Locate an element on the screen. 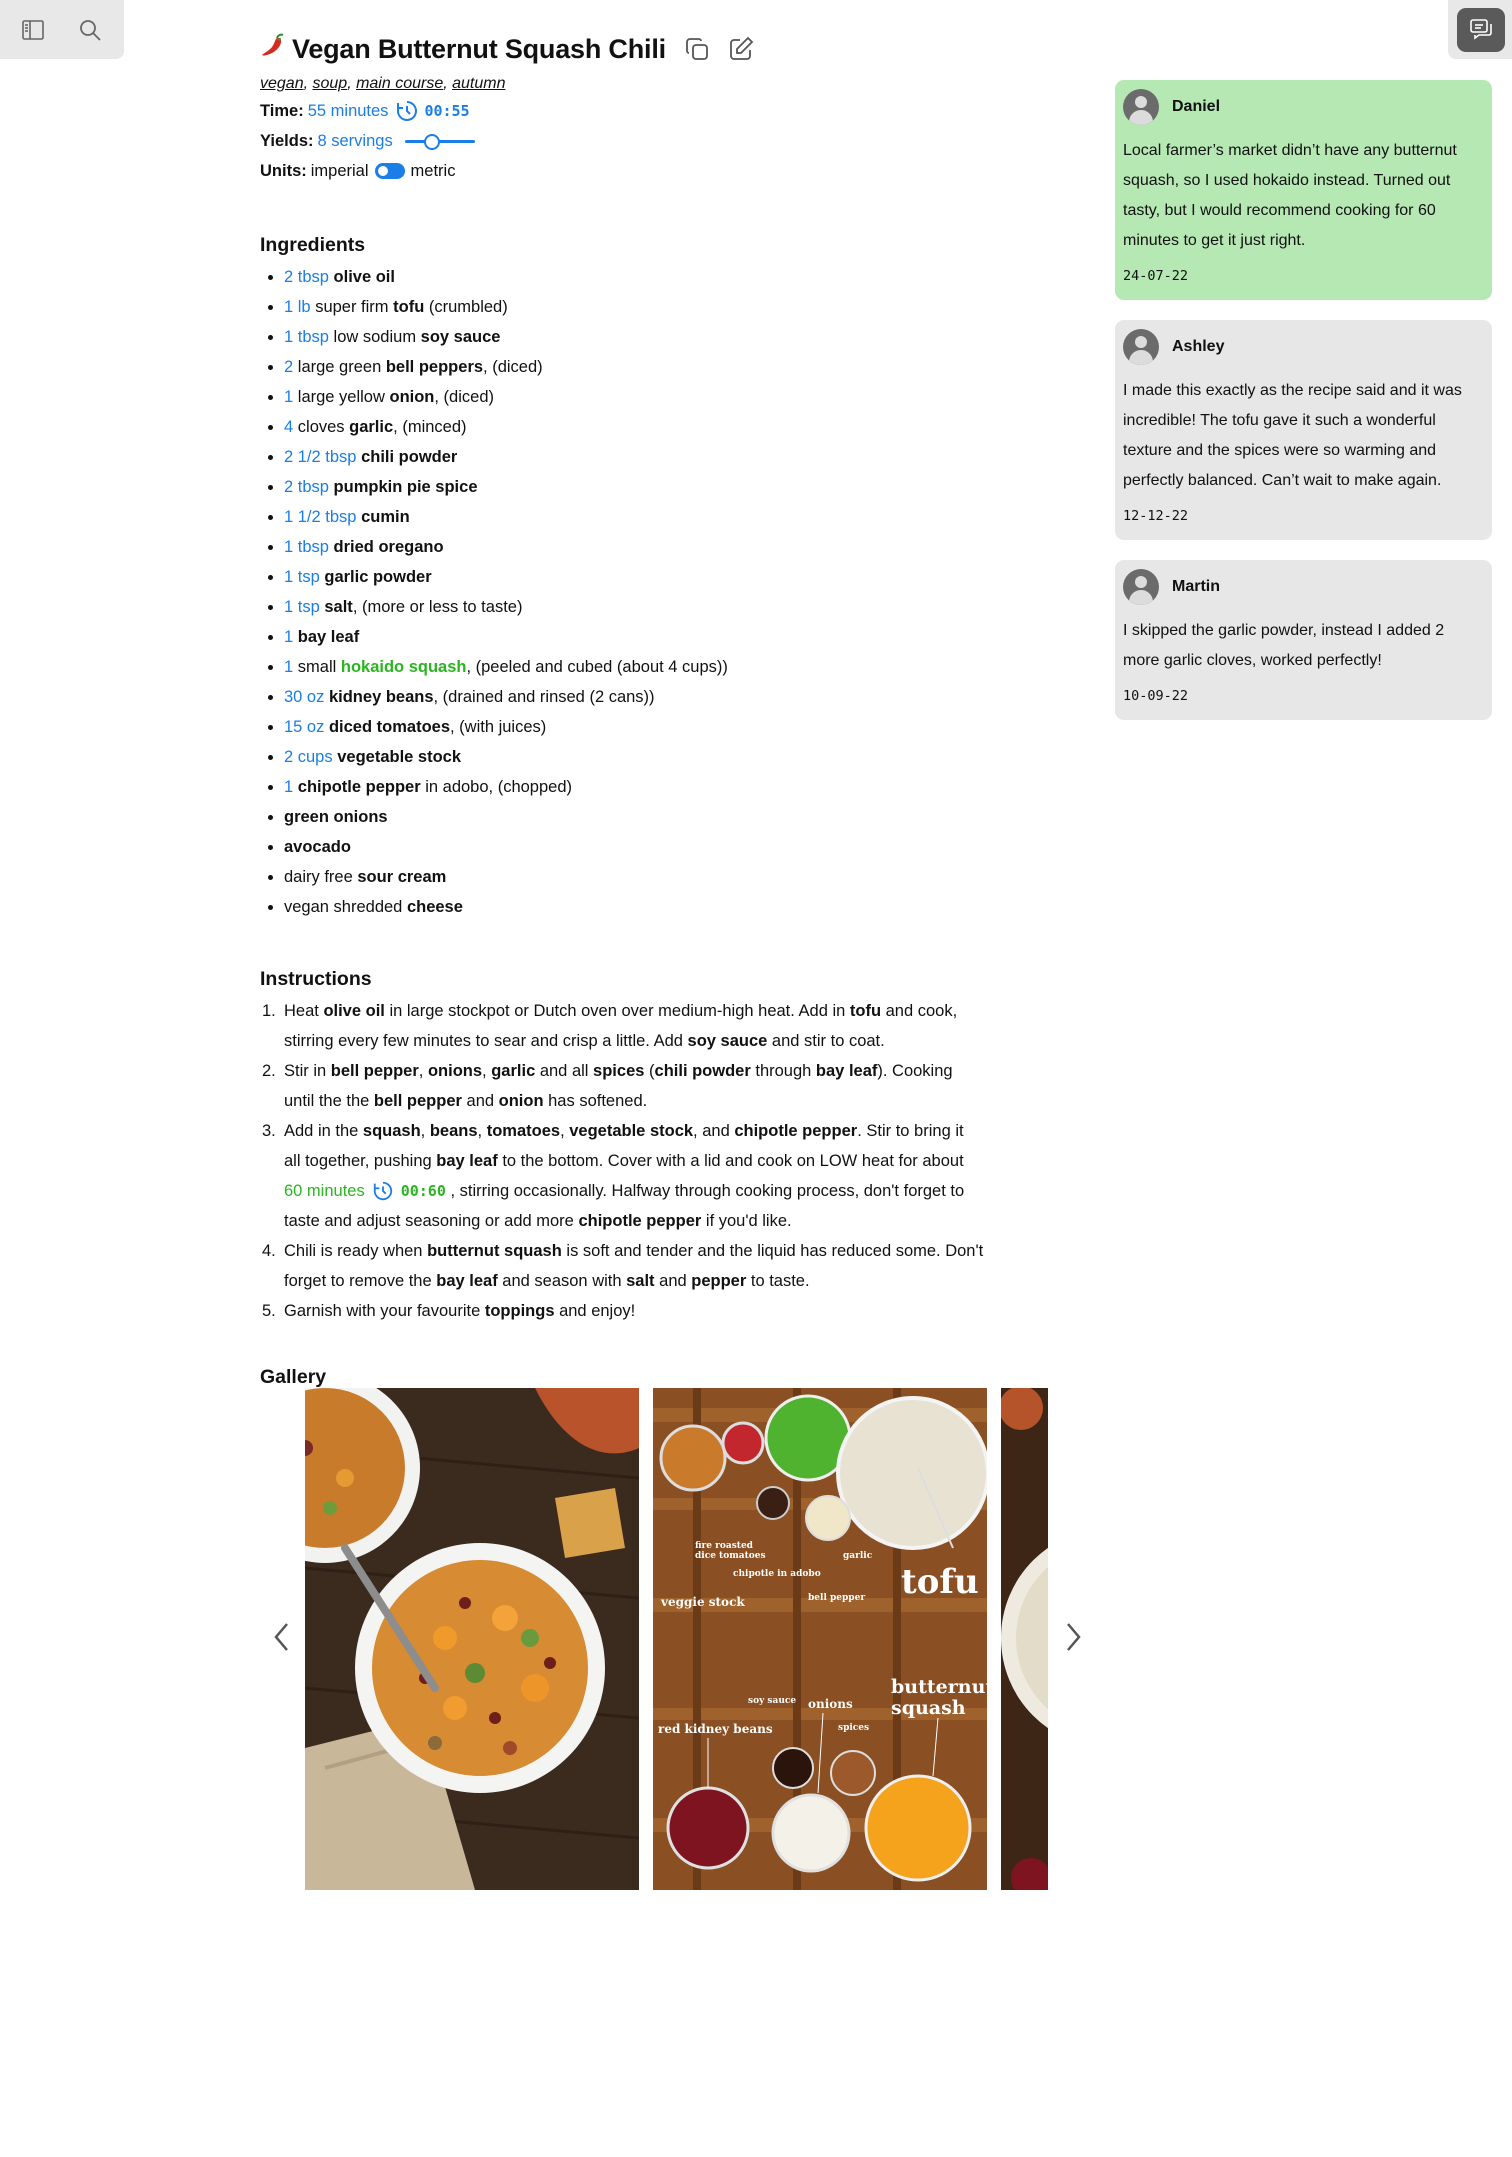  ingredient-name: green onions is located at coordinates (336, 817).